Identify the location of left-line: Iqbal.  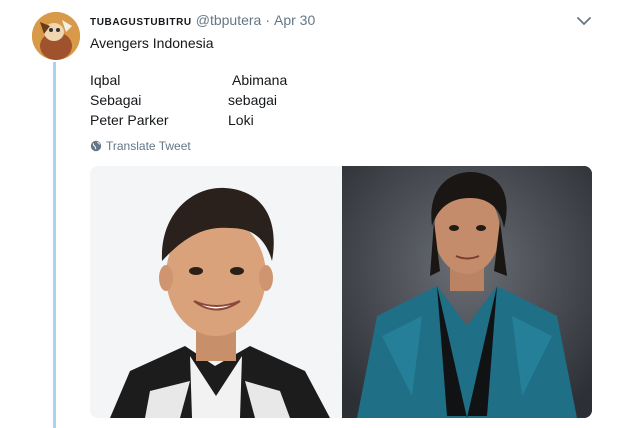
(105, 80).